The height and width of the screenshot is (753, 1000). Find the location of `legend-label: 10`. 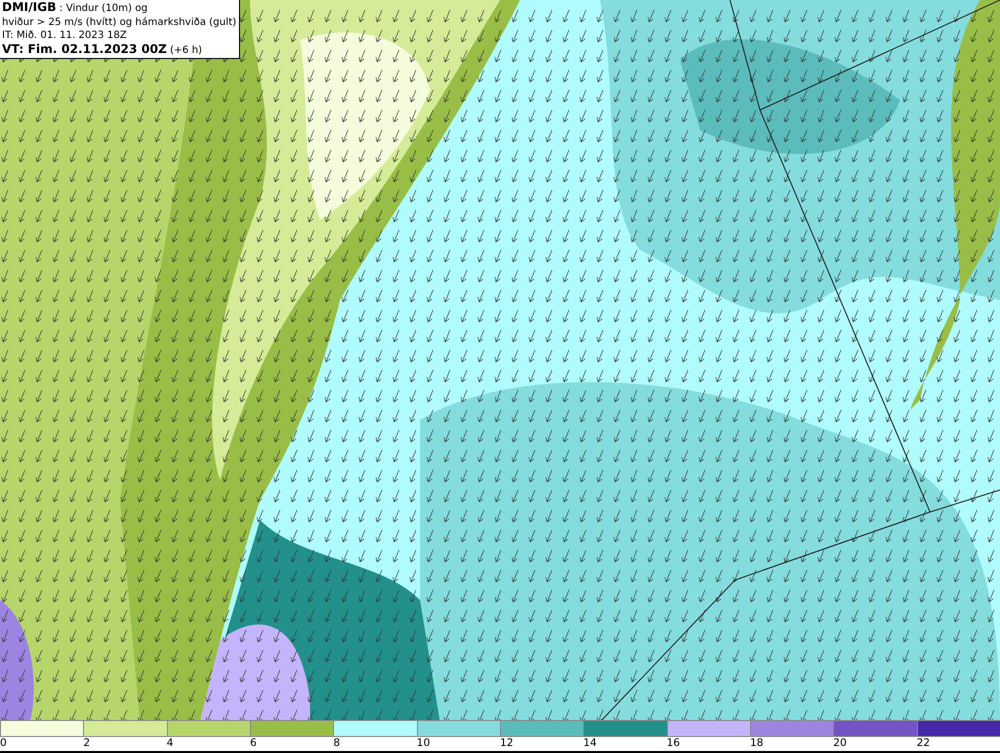

legend-label: 10 is located at coordinates (424, 743).